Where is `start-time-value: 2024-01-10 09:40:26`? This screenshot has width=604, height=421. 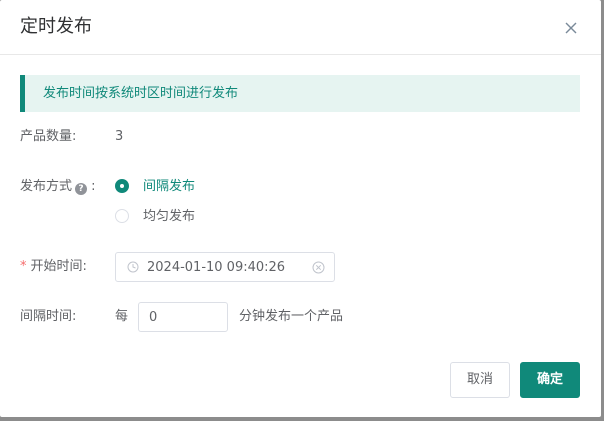 start-time-value: 2024-01-10 09:40:26 is located at coordinates (216, 267).